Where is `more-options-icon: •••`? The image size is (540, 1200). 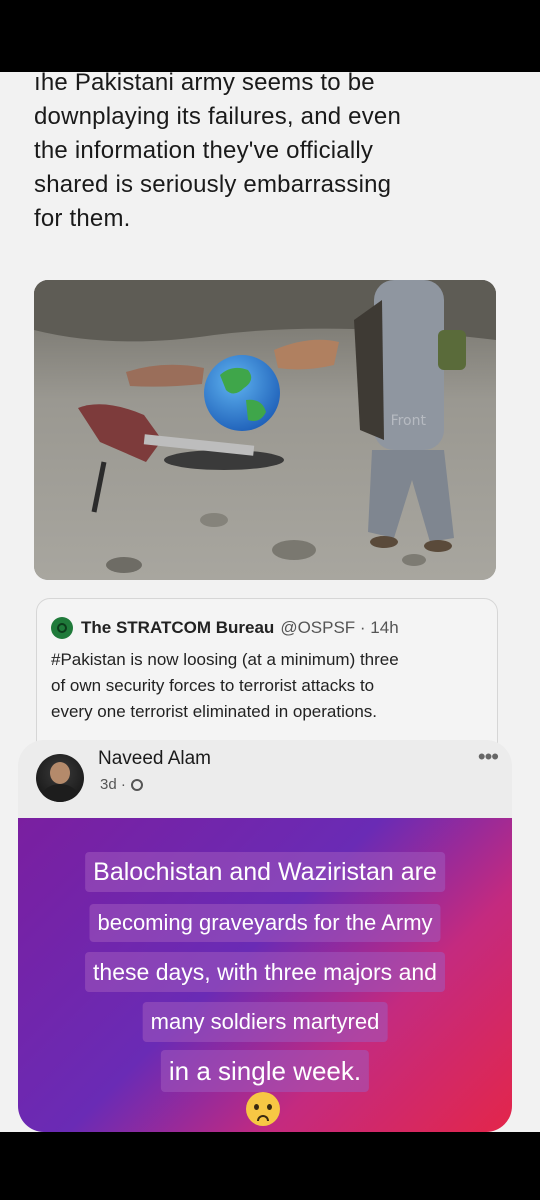
more-options-icon: ••• is located at coordinates (488, 757).